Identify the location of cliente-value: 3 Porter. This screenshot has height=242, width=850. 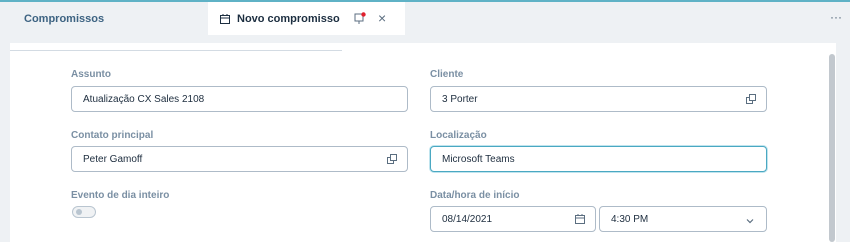
(460, 99).